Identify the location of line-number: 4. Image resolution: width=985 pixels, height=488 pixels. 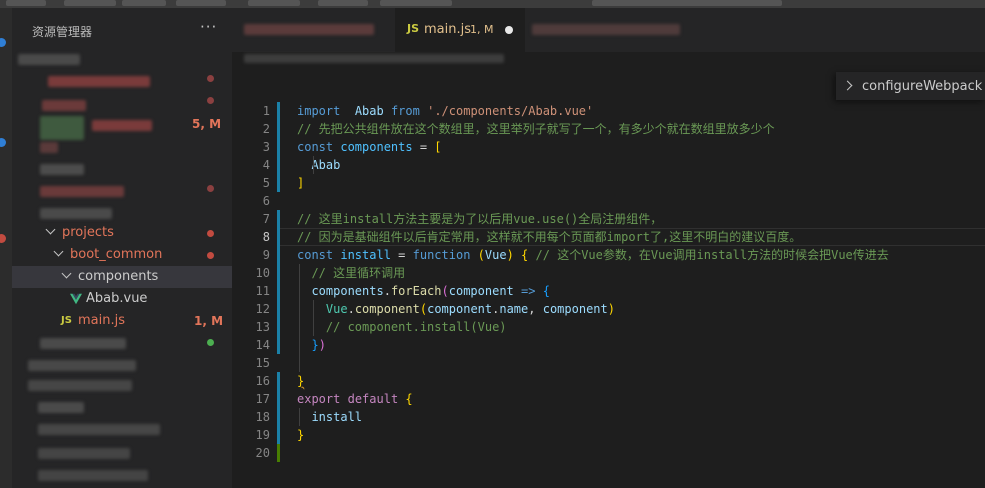
(266, 165).